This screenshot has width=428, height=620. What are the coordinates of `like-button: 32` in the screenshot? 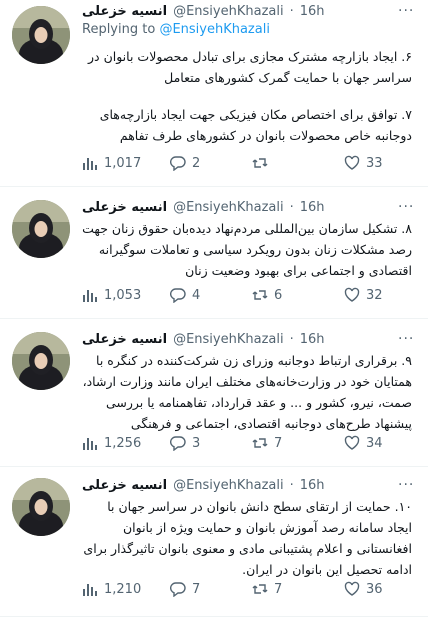 It's located at (363, 295).